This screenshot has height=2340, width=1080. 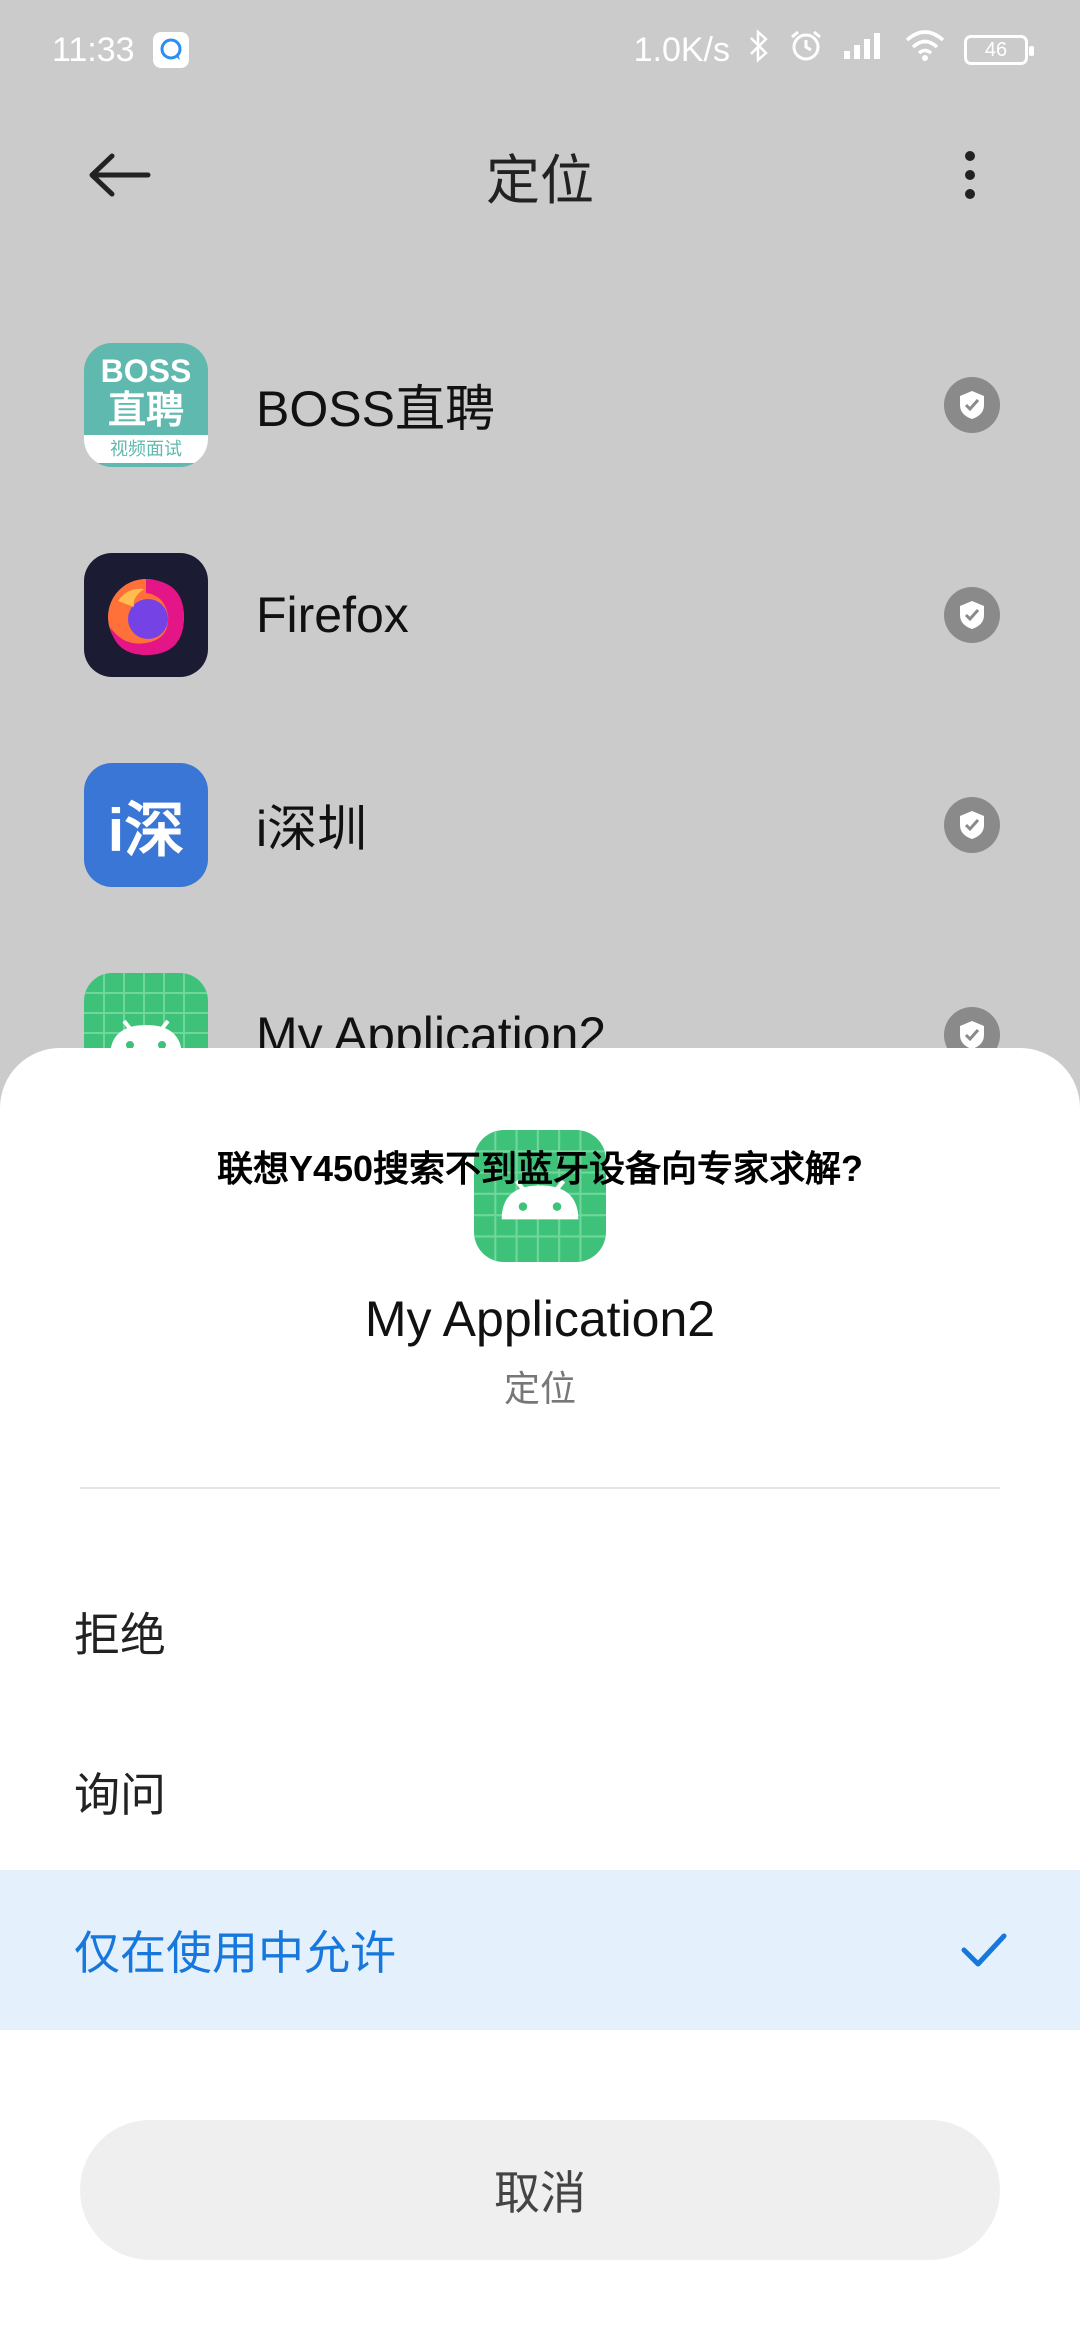 I want to click on option-allow-while-in-use: 仅在使用中允许, so click(x=540, y=1950).